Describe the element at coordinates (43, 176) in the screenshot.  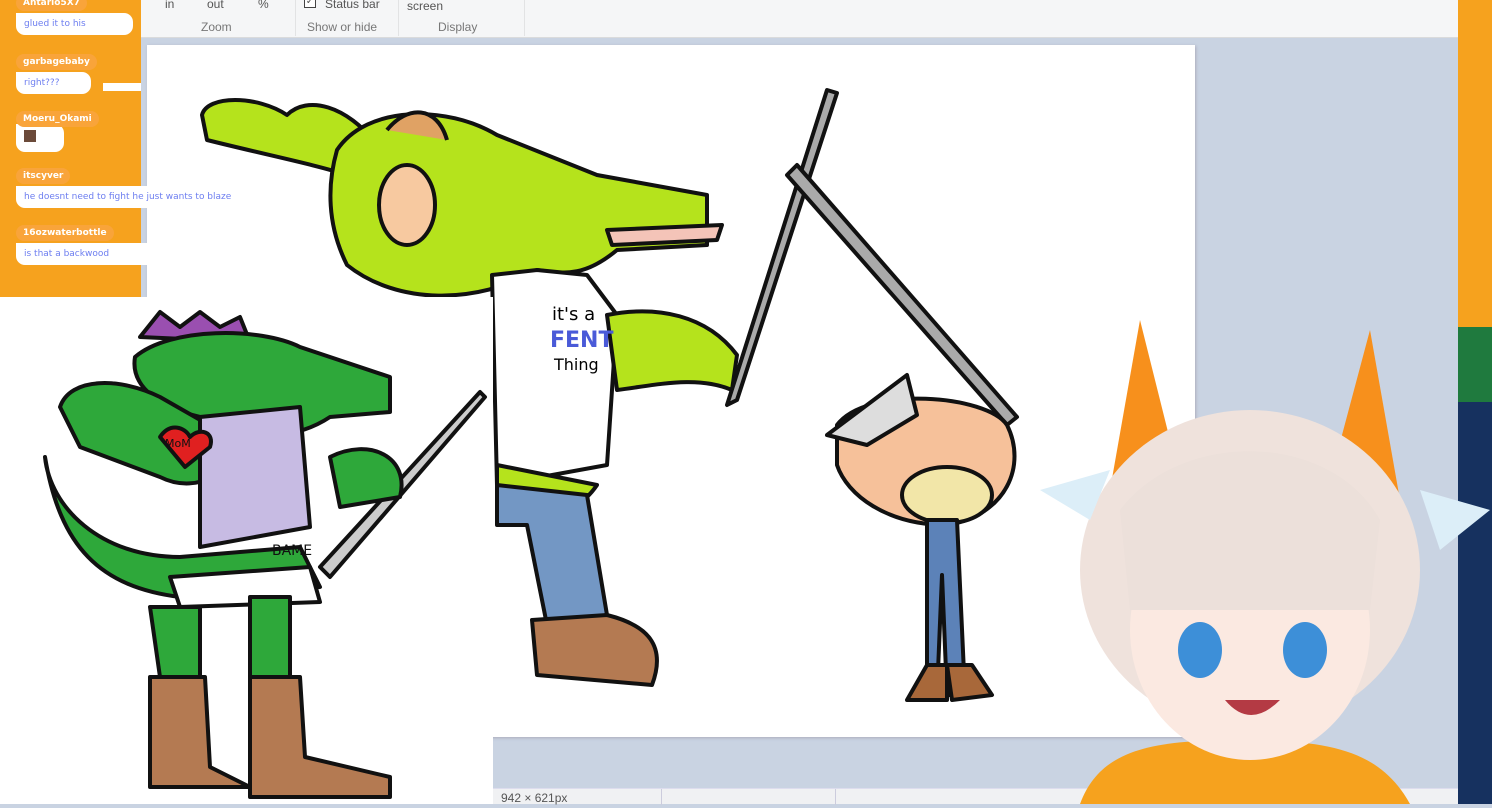
I see `chat-username: itscyver` at that location.